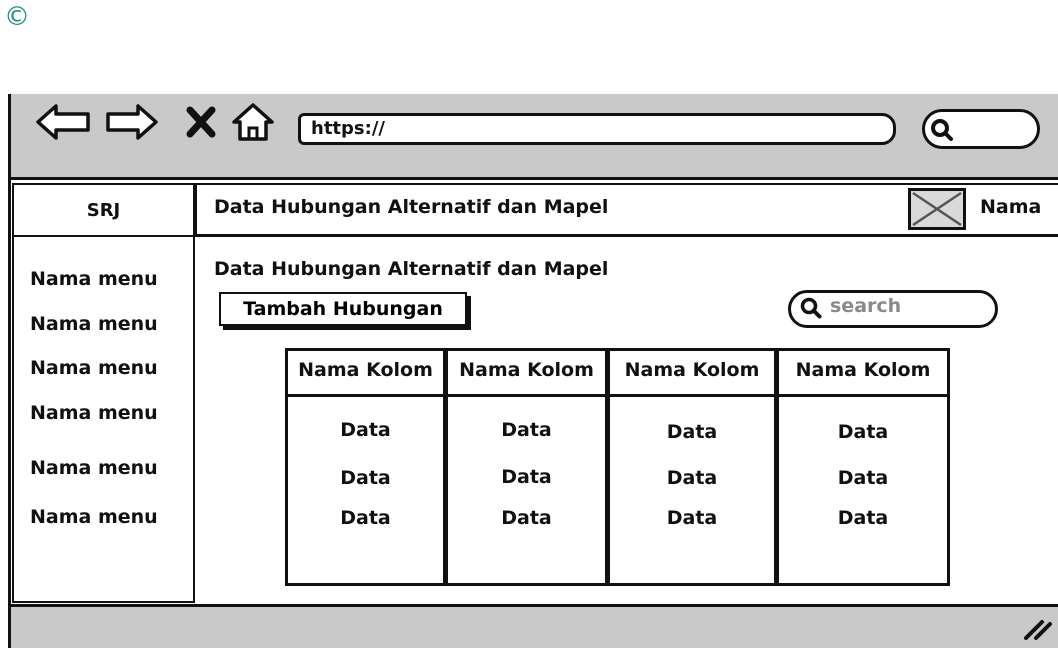 Image resolution: width=1058 pixels, height=648 pixels. What do you see at coordinates (94, 413) in the screenshot?
I see `sidebar-item-4: Nama menu` at bounding box center [94, 413].